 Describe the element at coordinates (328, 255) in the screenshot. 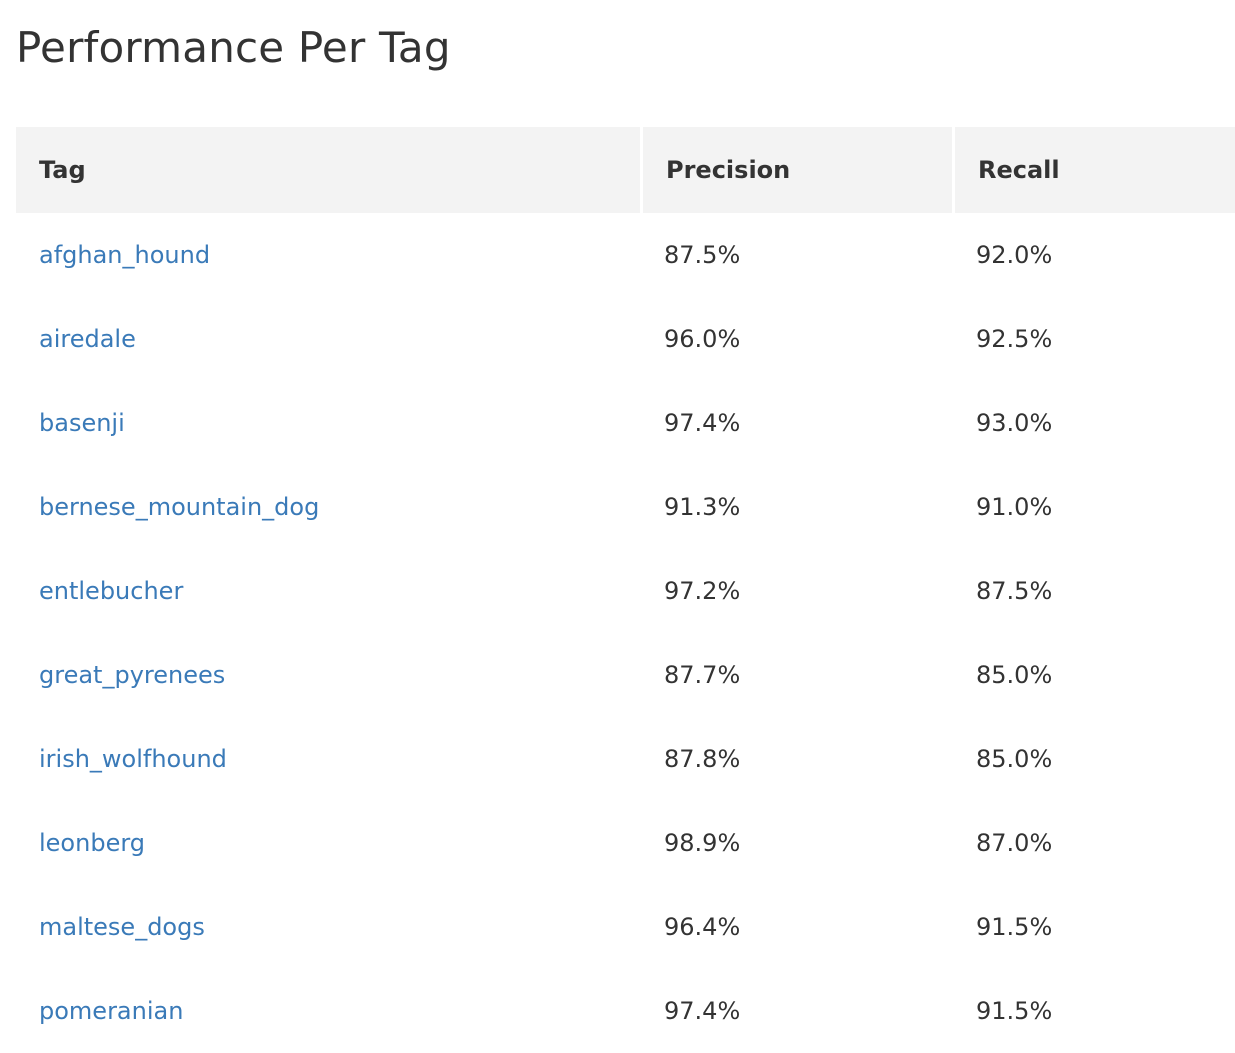

I see `tag-cell: afghan_hound` at that location.